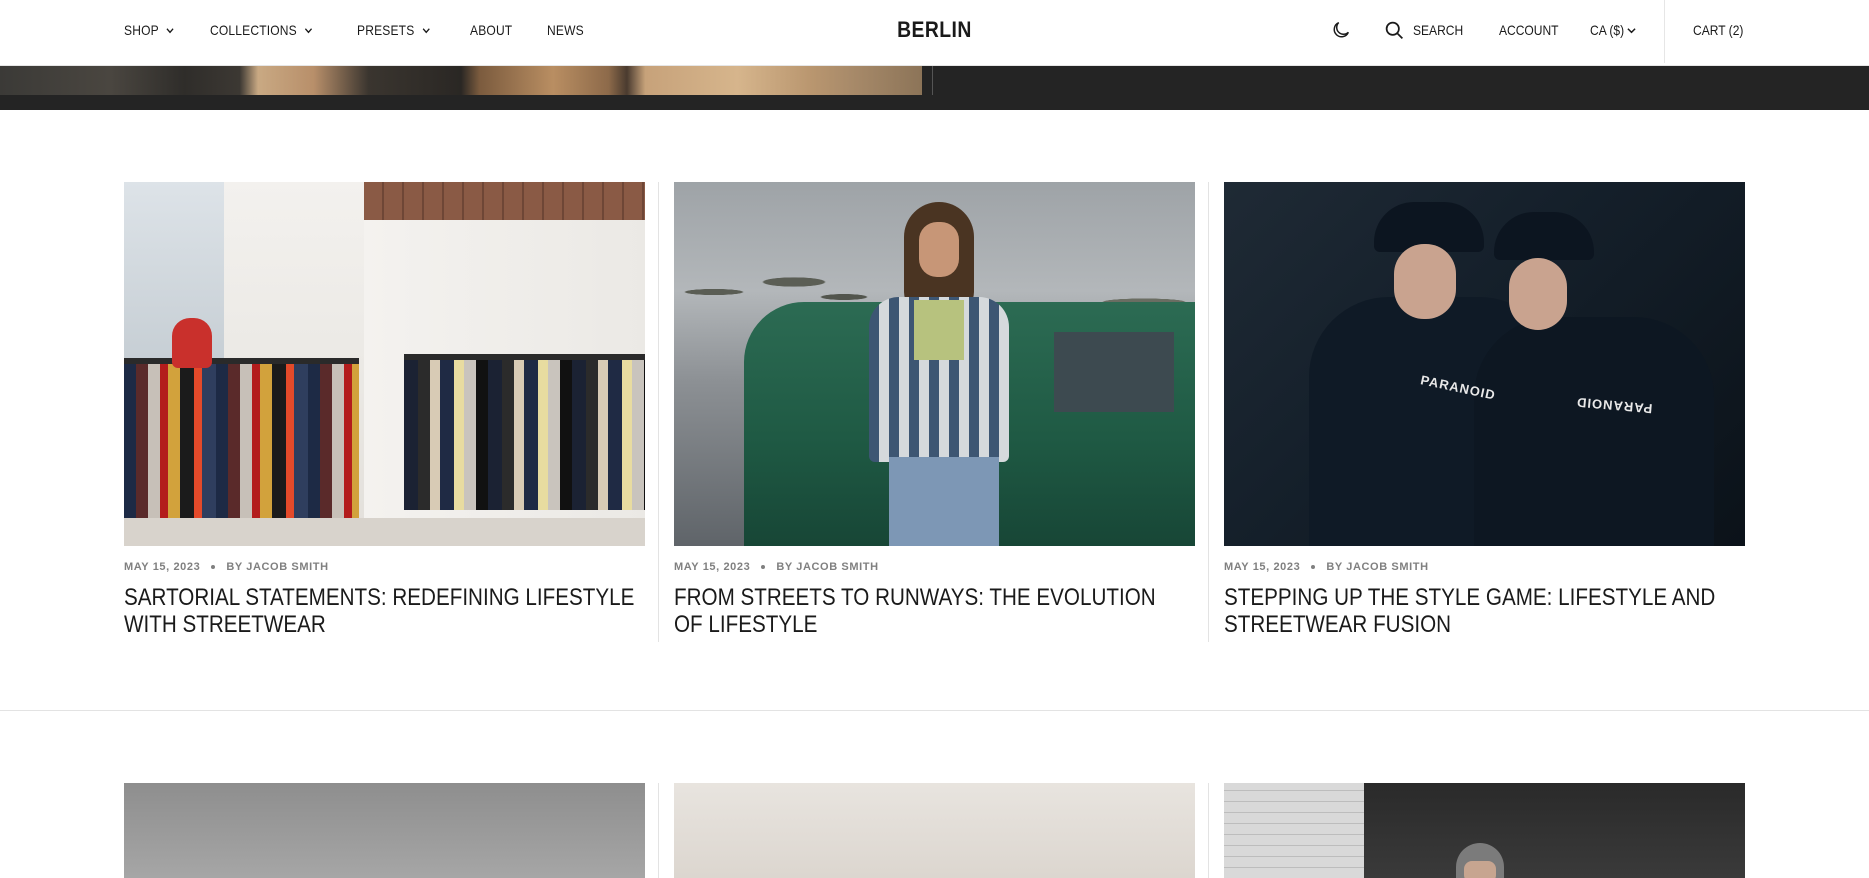 Image resolution: width=1869 pixels, height=878 pixels. I want to click on nav-label-news: NEWS, so click(566, 30).